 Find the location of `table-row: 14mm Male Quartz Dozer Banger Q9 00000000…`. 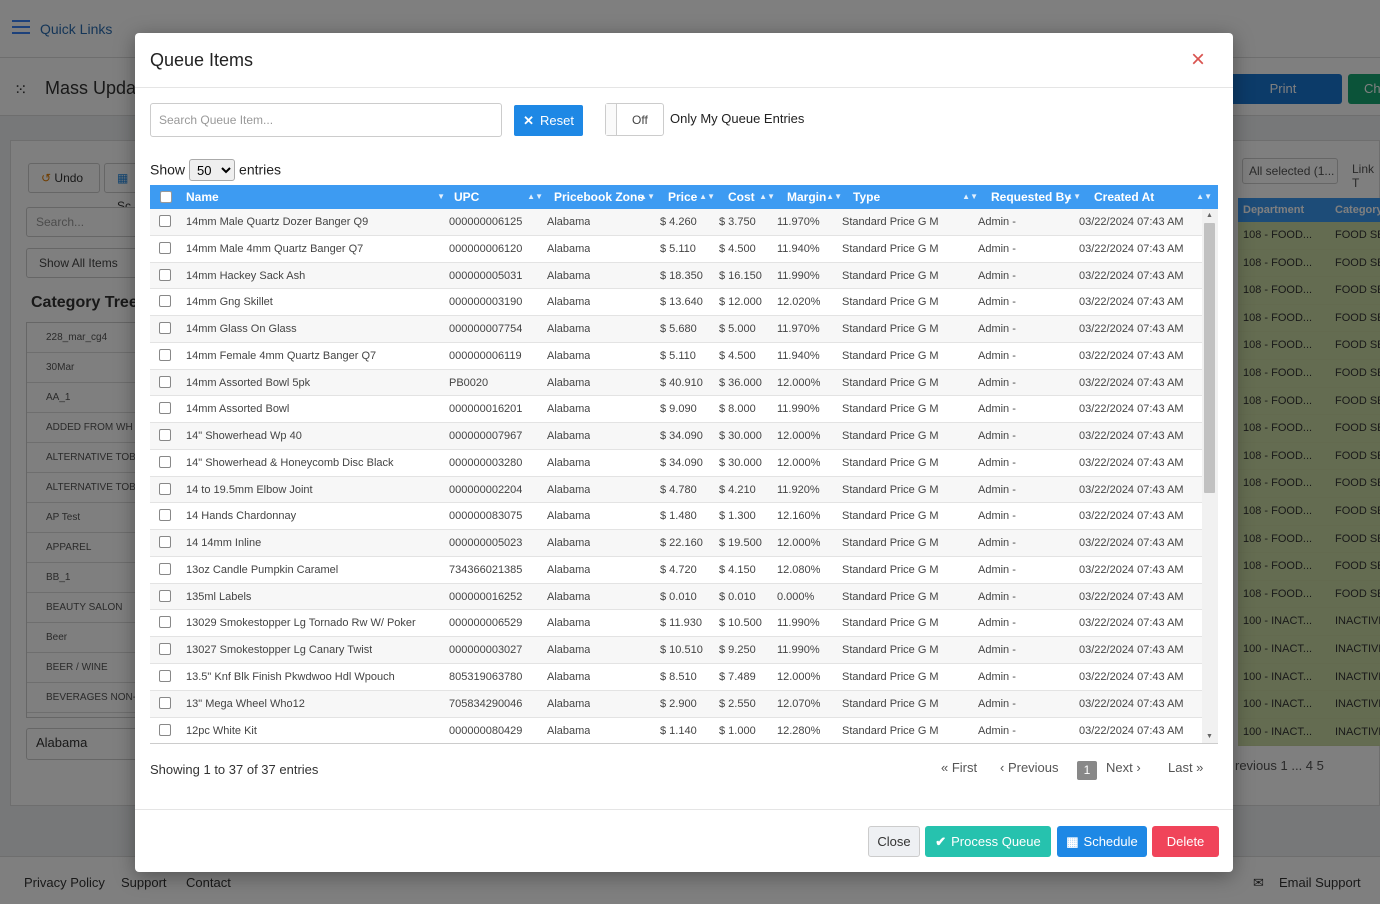

table-row: 14mm Male Quartz Dozer Banger Q9 00000000… is located at coordinates (676, 222).